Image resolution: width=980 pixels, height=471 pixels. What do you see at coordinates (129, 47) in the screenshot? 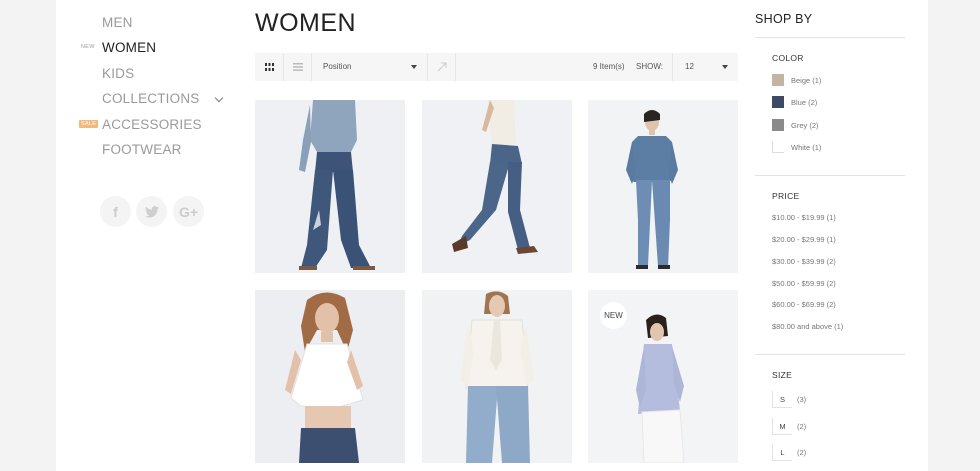
I see `nav-item-women: WOMEN` at bounding box center [129, 47].